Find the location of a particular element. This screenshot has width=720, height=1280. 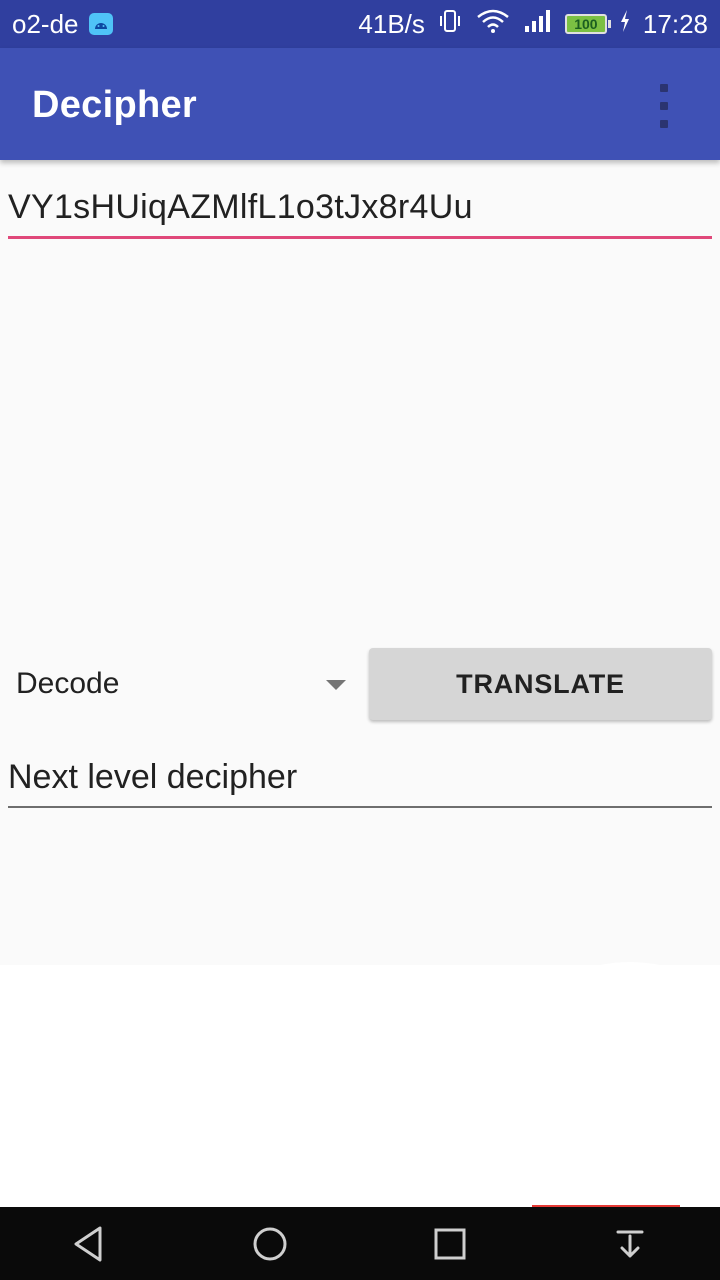

translate-button: TRANSLATE is located at coordinates (540, 684).